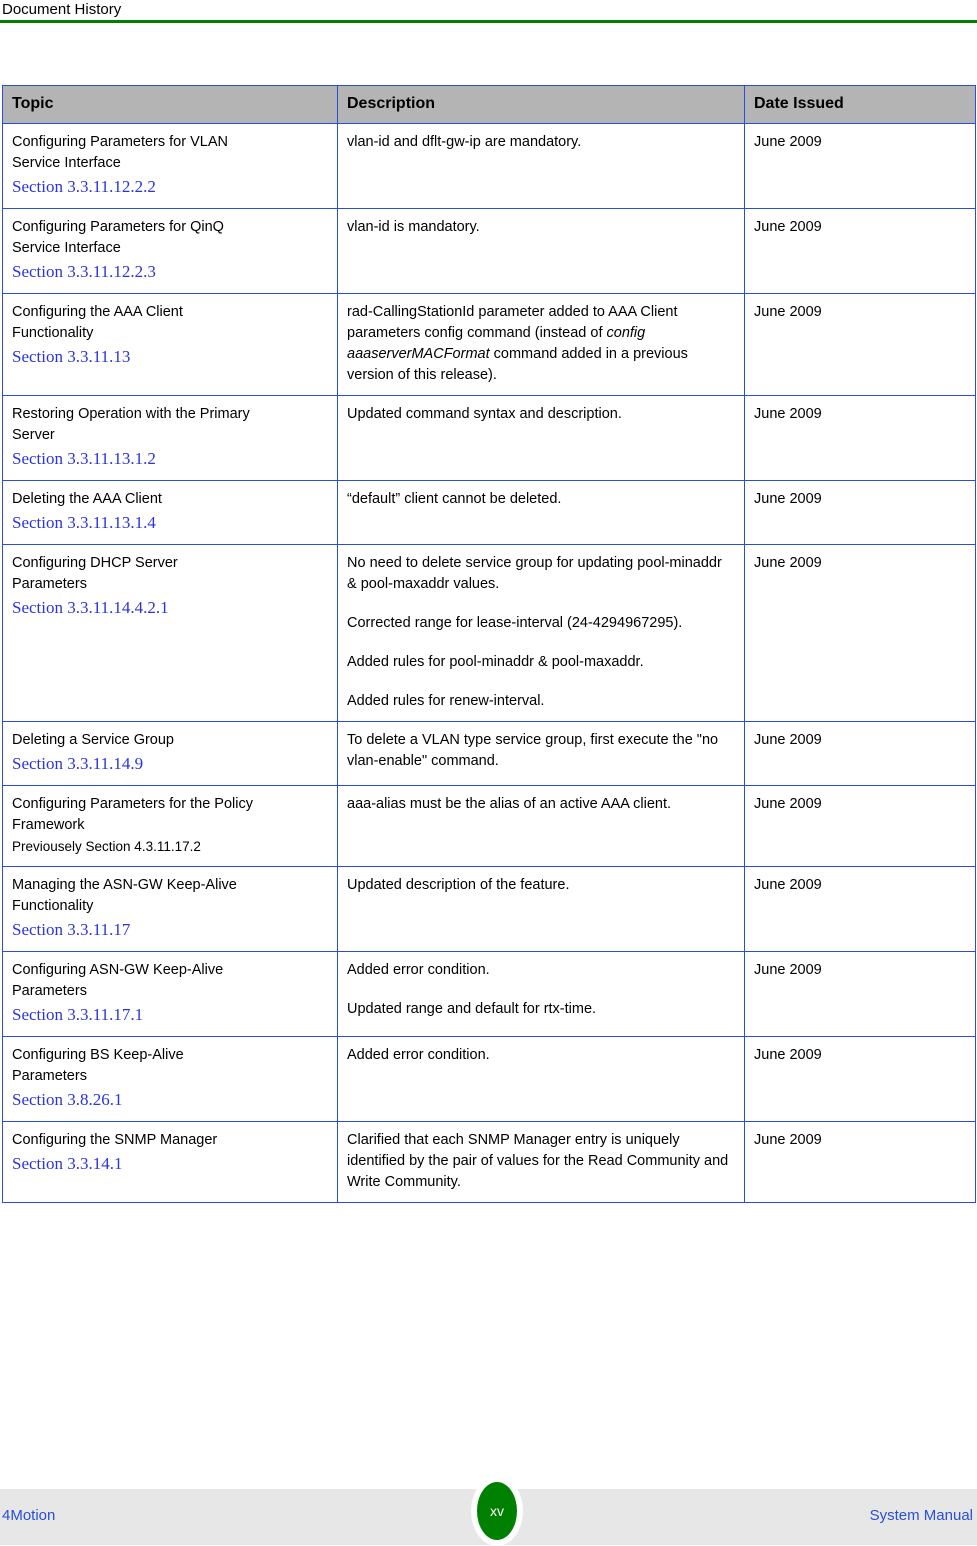 This screenshot has width=977, height=1546. What do you see at coordinates (170, 608) in the screenshot?
I see `section-cross-reference-link: Section 3.3.11.14.4.2.1` at bounding box center [170, 608].